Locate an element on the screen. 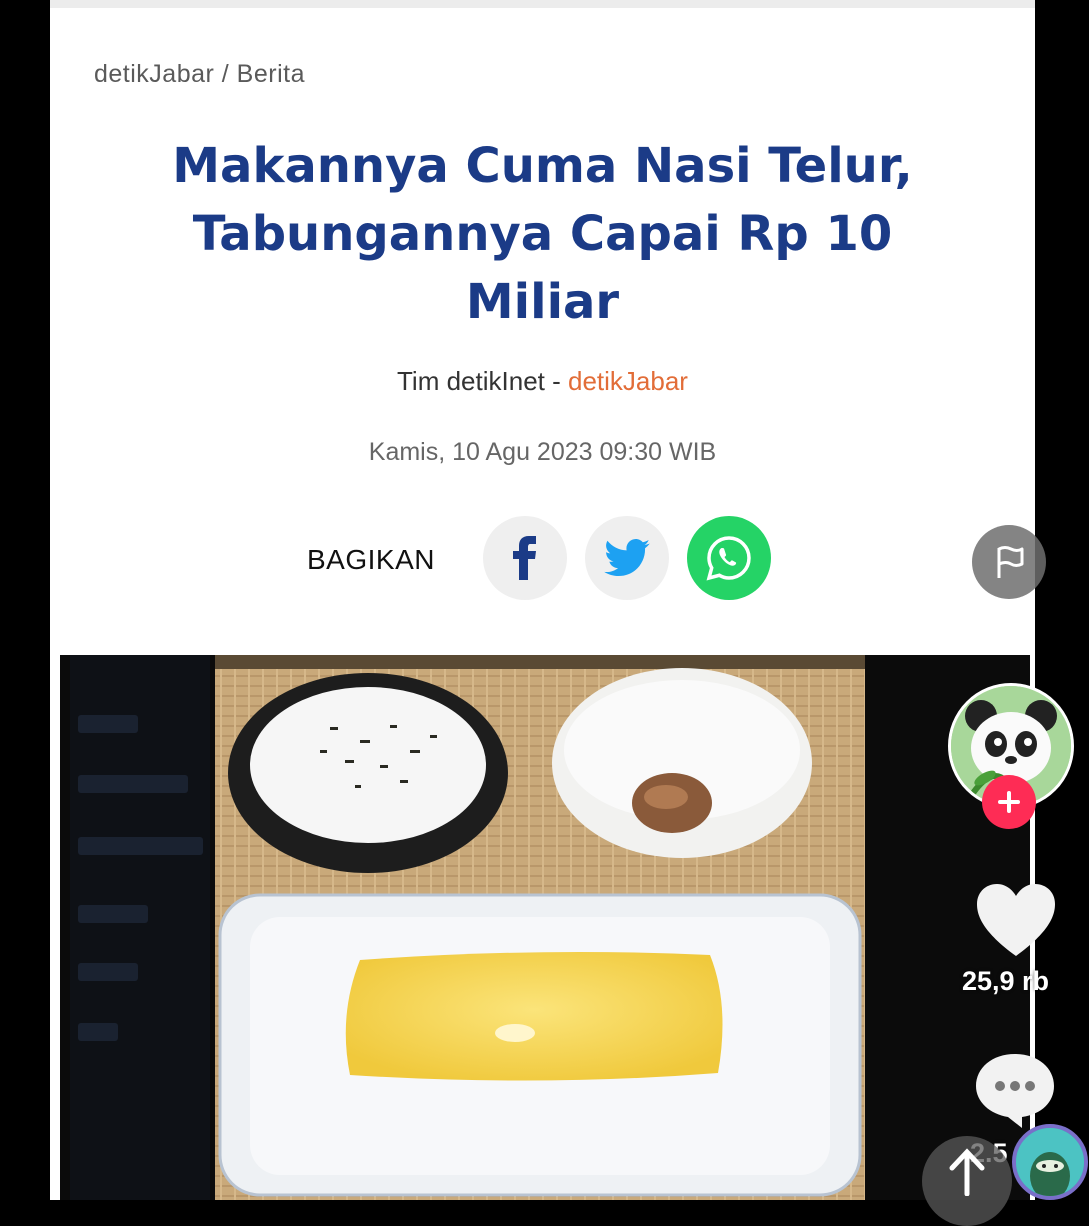 This screenshot has width=1089, height=1226. flag-icon is located at coordinates (1010, 562).